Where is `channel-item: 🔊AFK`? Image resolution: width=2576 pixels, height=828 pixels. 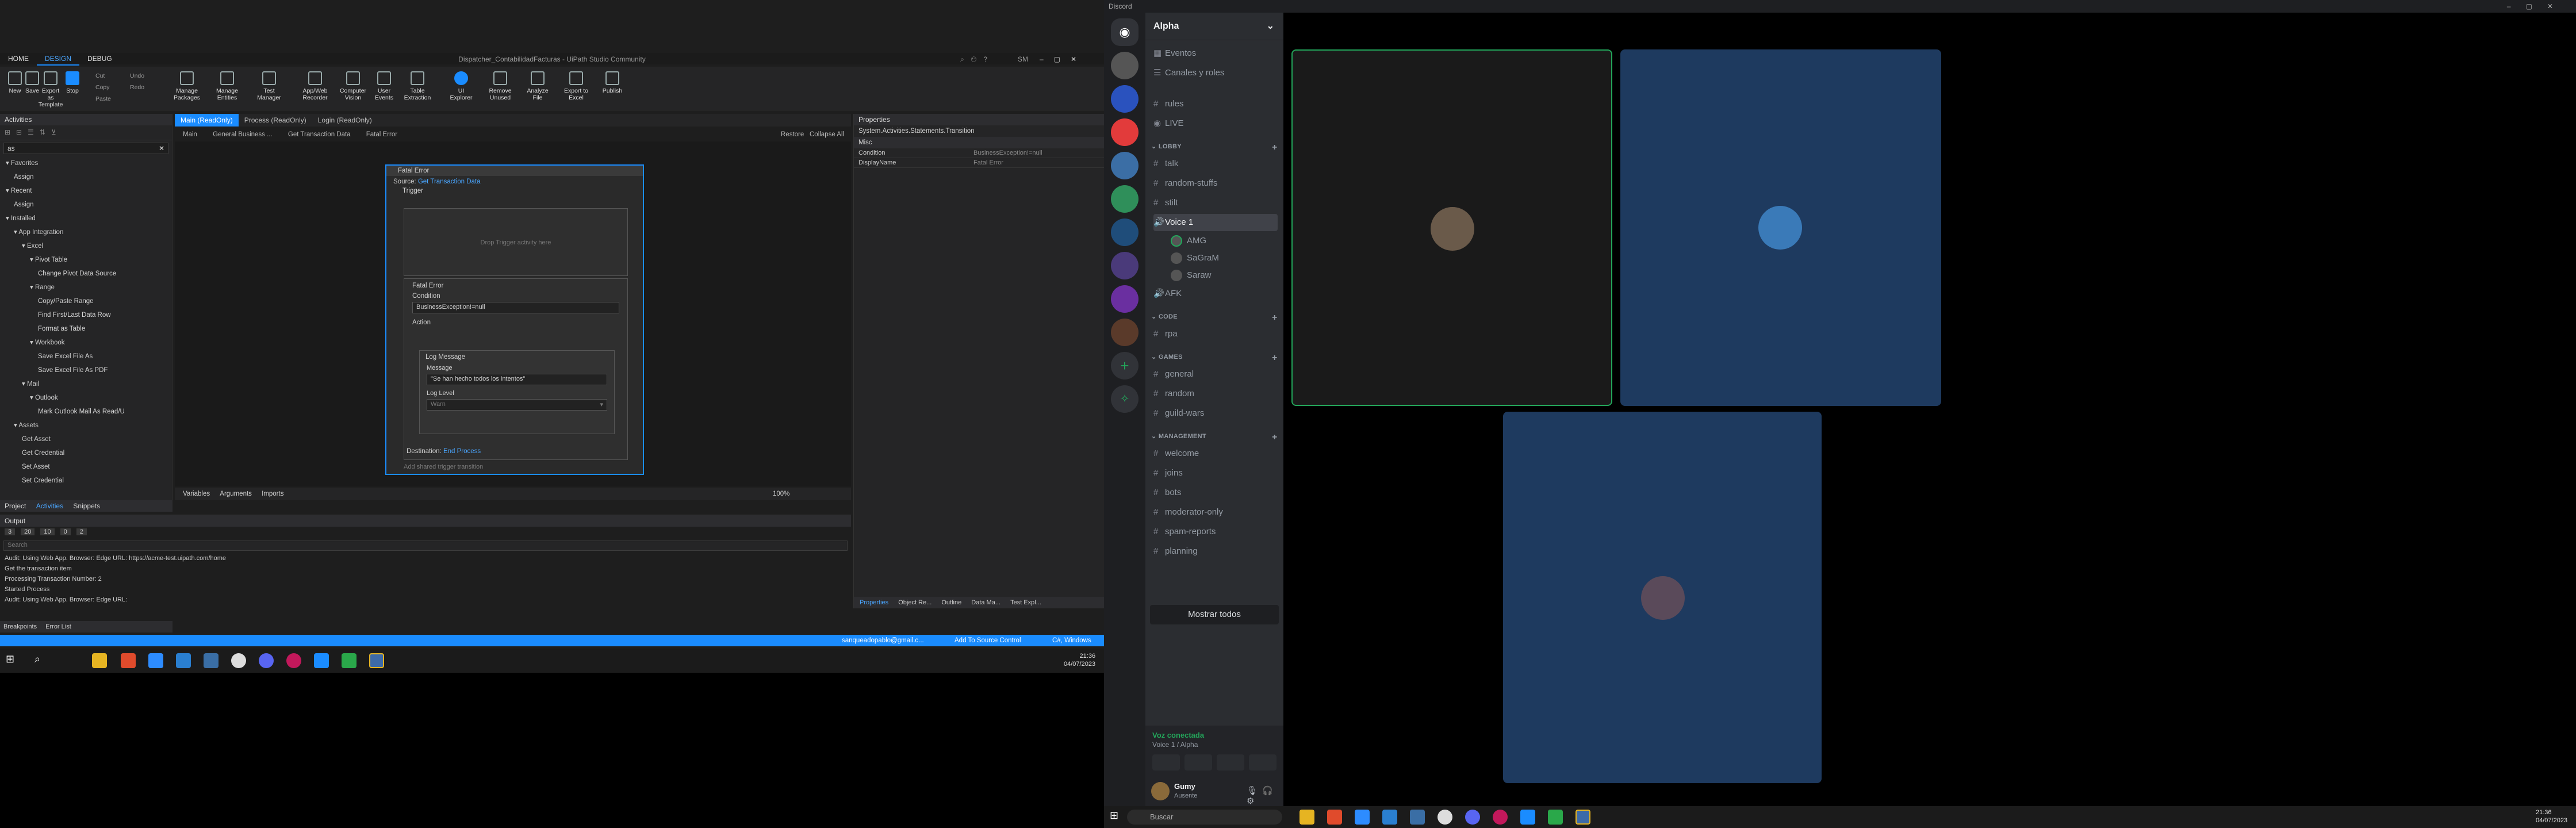 channel-item: 🔊AFK is located at coordinates (1167, 293).